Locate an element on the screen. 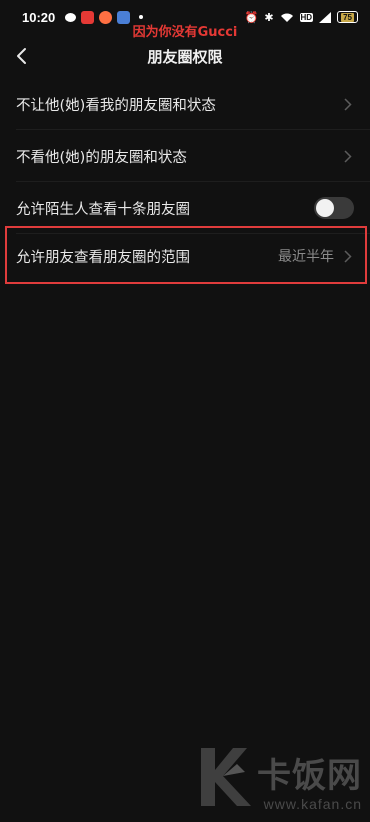 Image resolution: width=370 pixels, height=822 pixels. watermark-url: www.kafan.cn is located at coordinates (312, 804).